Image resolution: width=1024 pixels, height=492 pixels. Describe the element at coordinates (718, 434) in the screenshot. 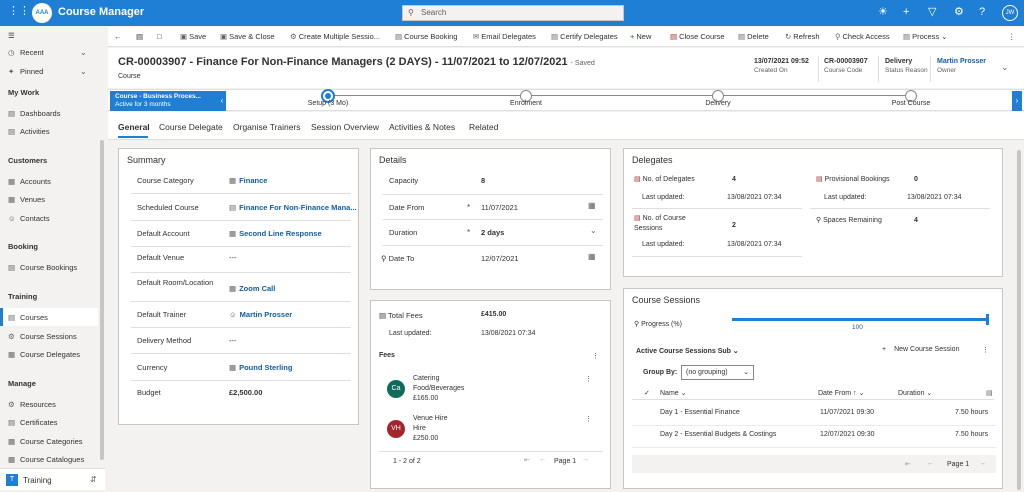

I see `session-name: Day 2 - Essential Budgets & Costings` at that location.